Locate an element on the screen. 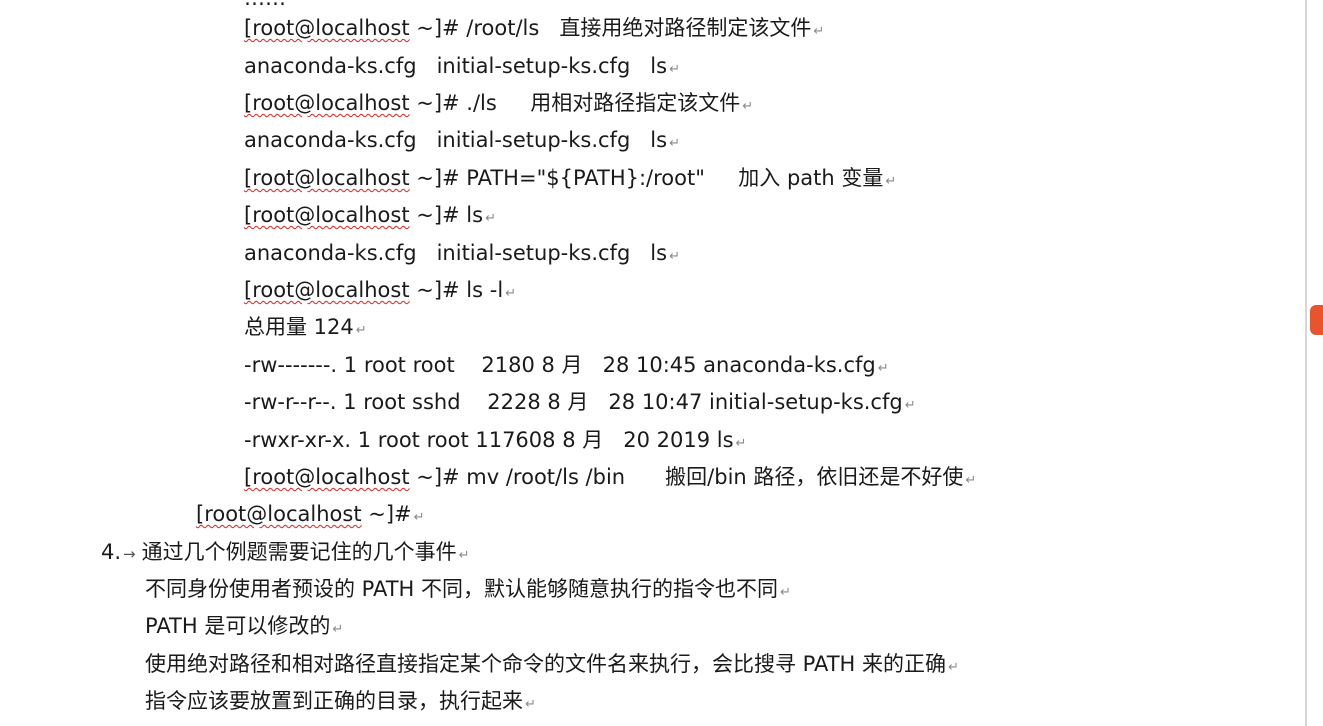  code-line: 总用量 124 ↵ is located at coordinates (305, 327).